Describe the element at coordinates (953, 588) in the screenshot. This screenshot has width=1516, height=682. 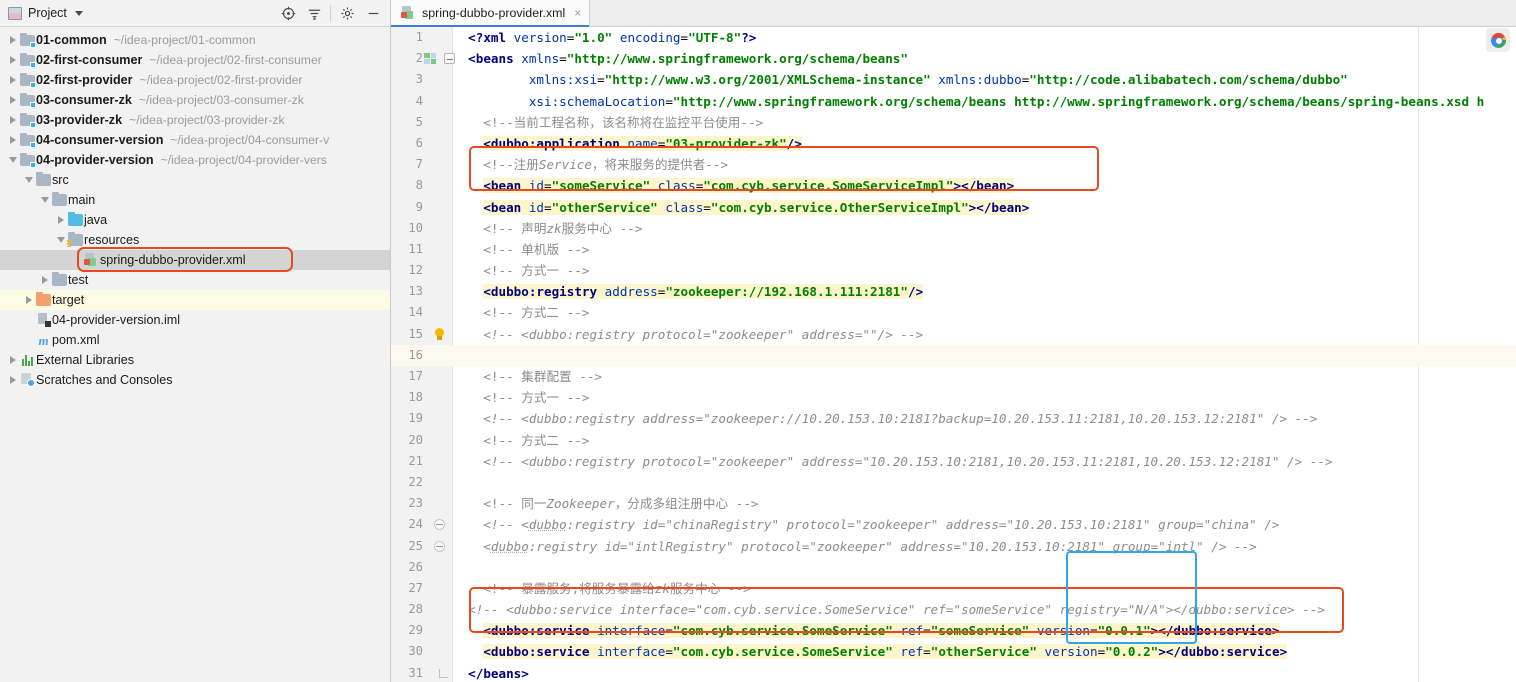
I see `code-line-27: 27 <!-- 暴露服务,将服务暴露给zk服务中心 -->` at that location.